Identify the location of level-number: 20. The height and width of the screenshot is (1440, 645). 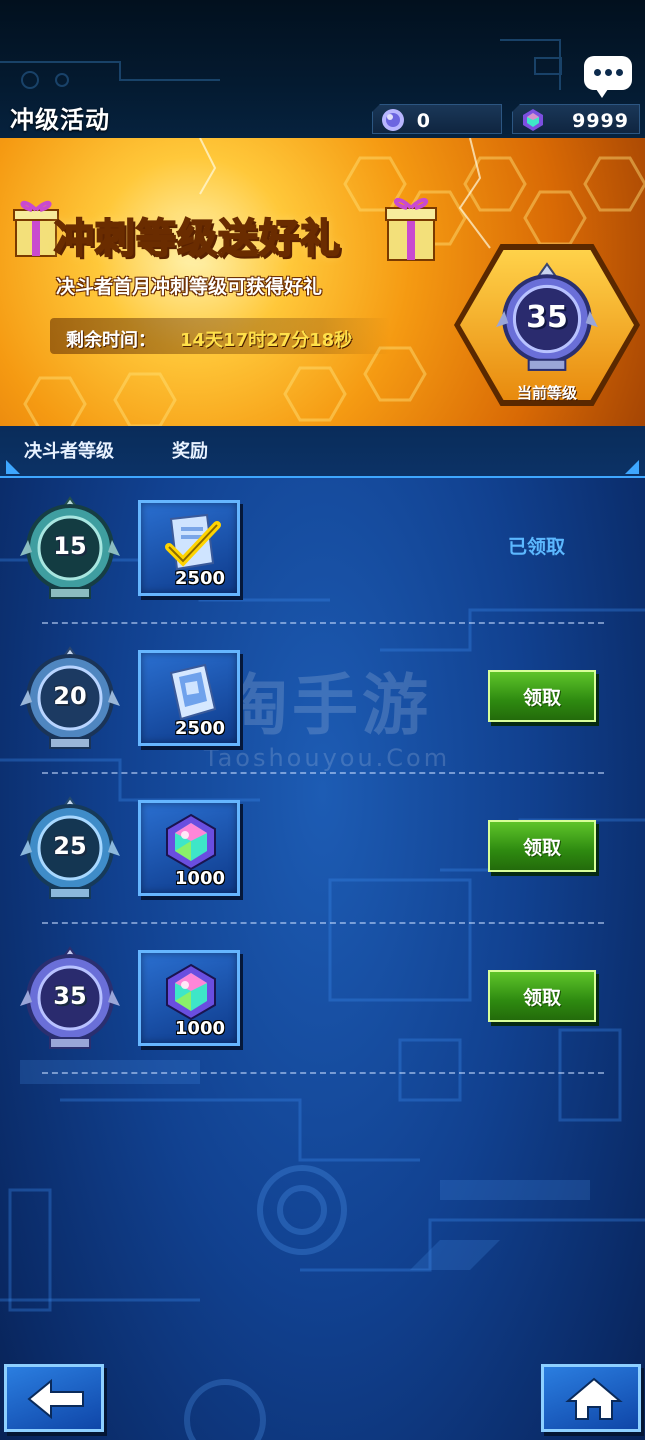
(70, 696).